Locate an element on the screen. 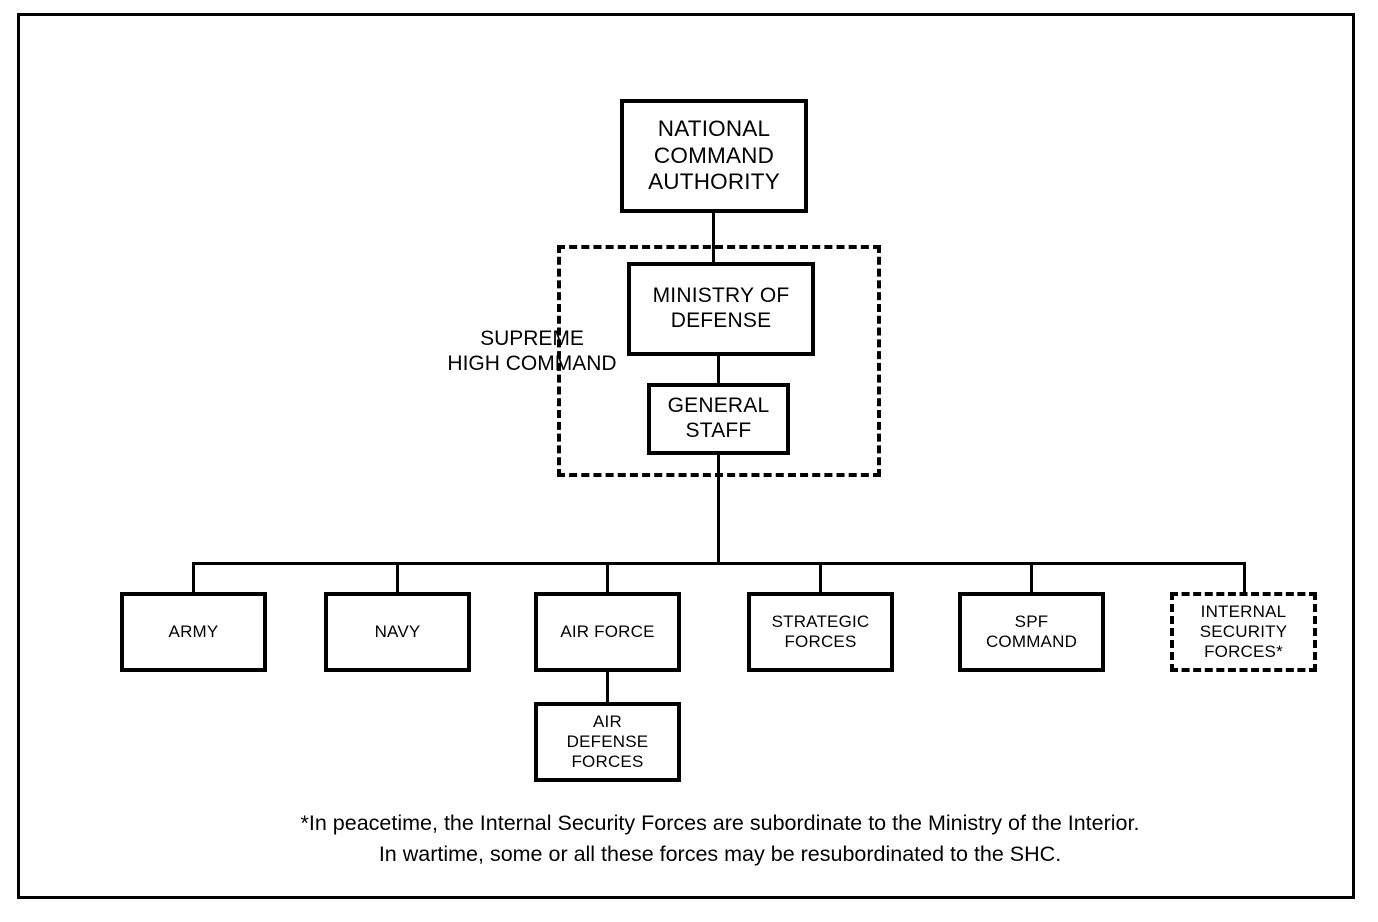 This screenshot has width=1378, height=922. connector-bus-to-navy is located at coordinates (397, 577).